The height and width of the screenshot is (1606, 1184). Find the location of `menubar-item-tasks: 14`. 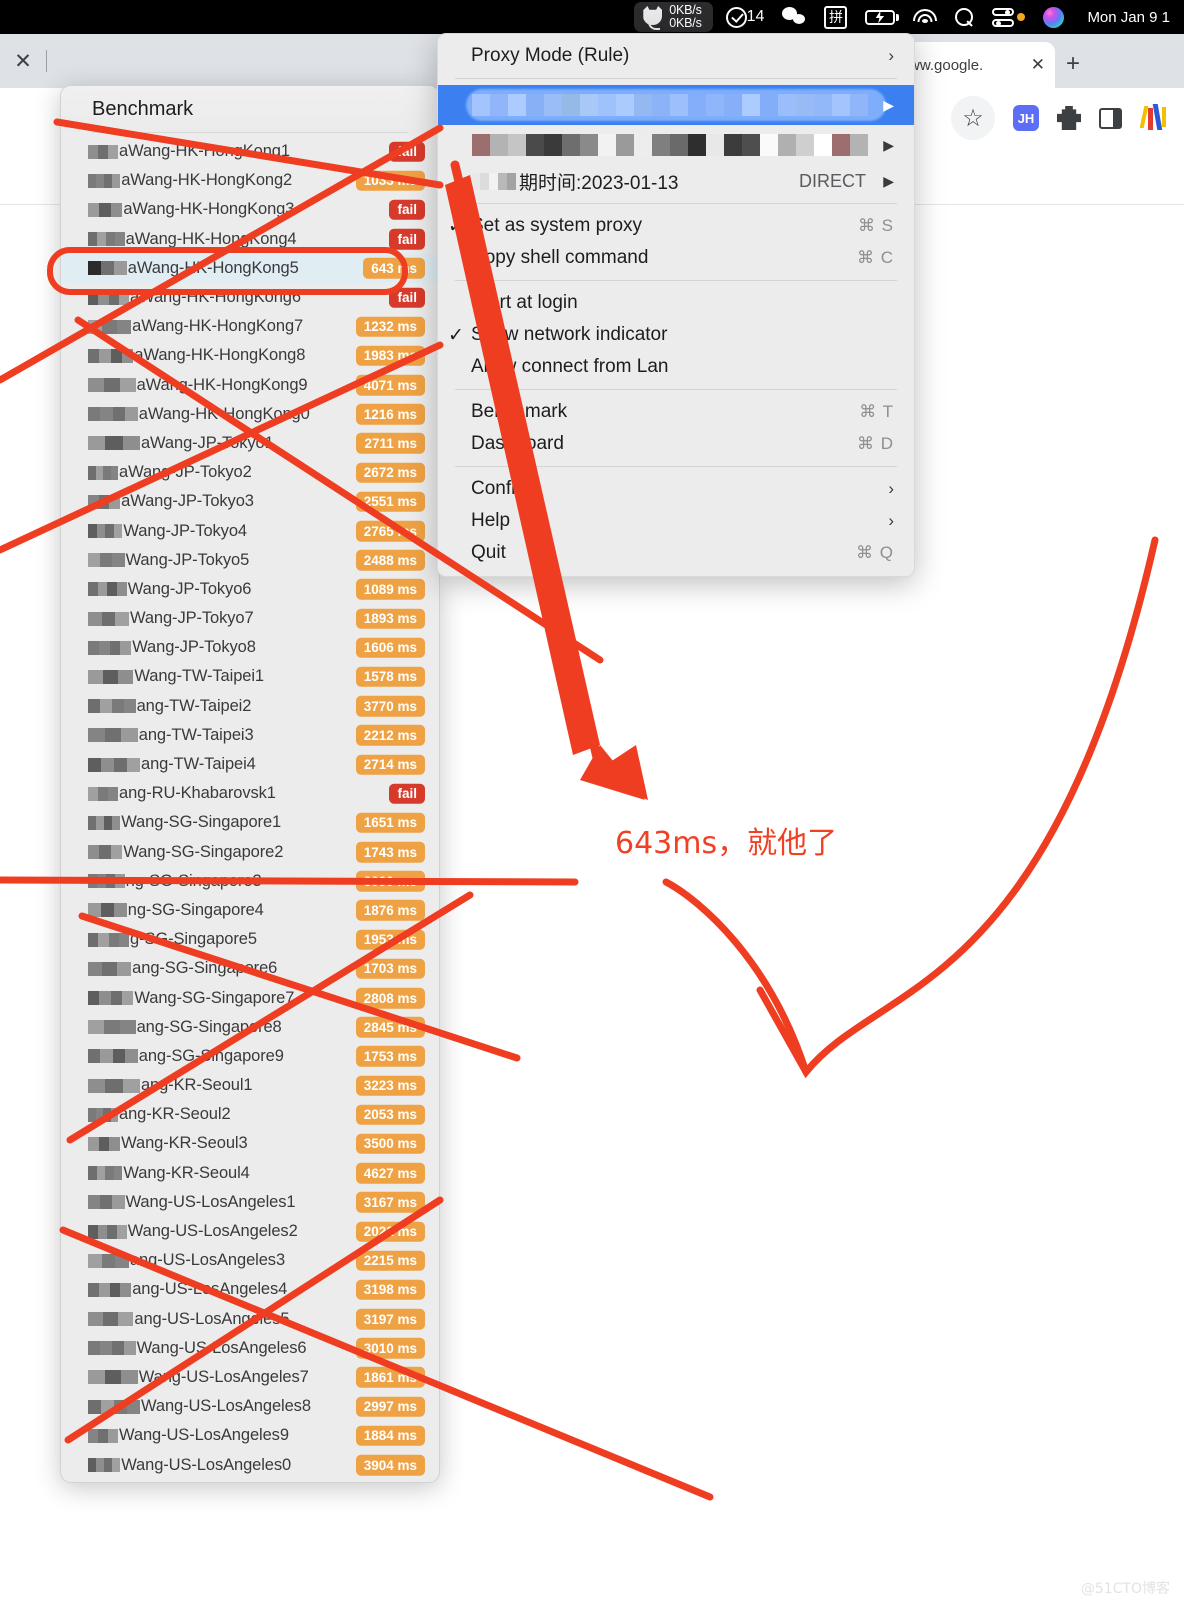

menubar-item-tasks: 14 is located at coordinates (745, 17).